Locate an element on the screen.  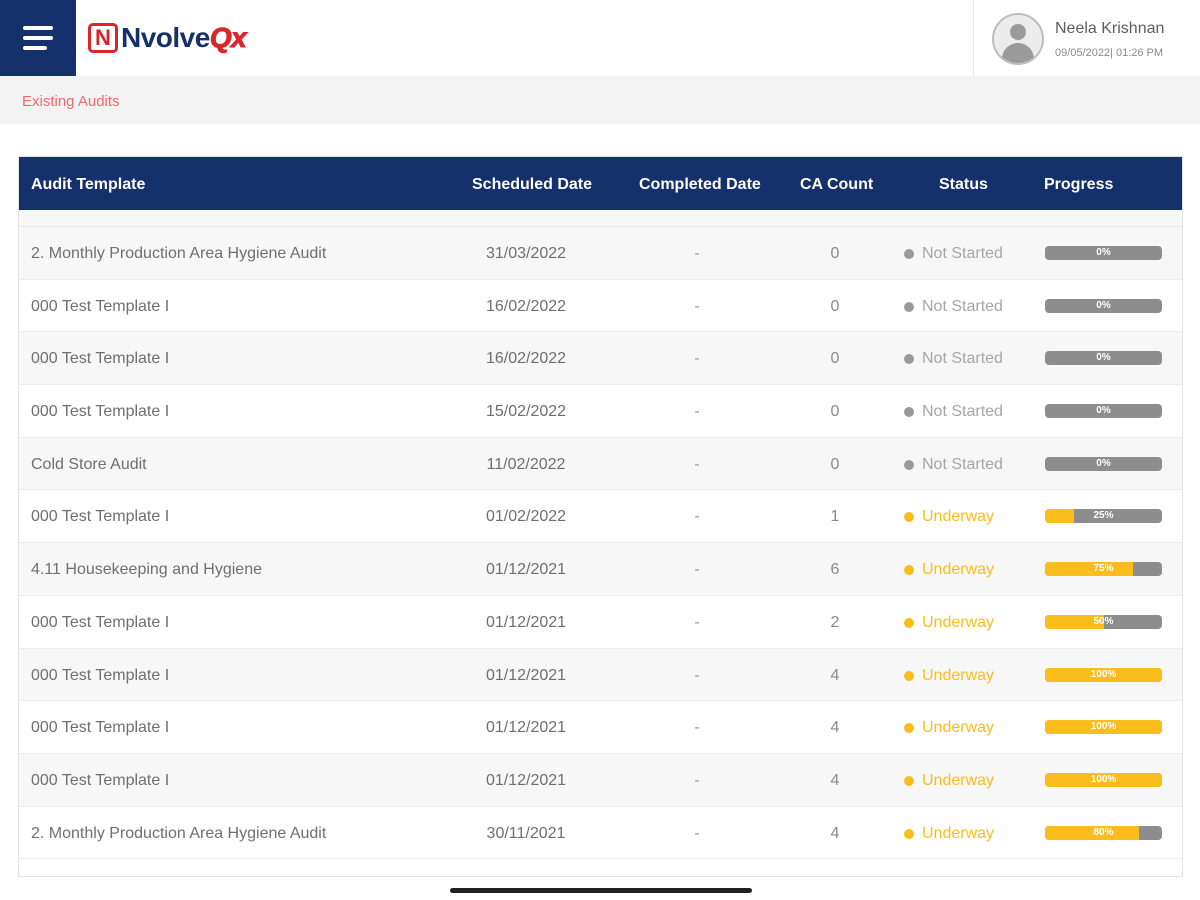
progress-bar: 50% is located at coordinates (1103, 621).